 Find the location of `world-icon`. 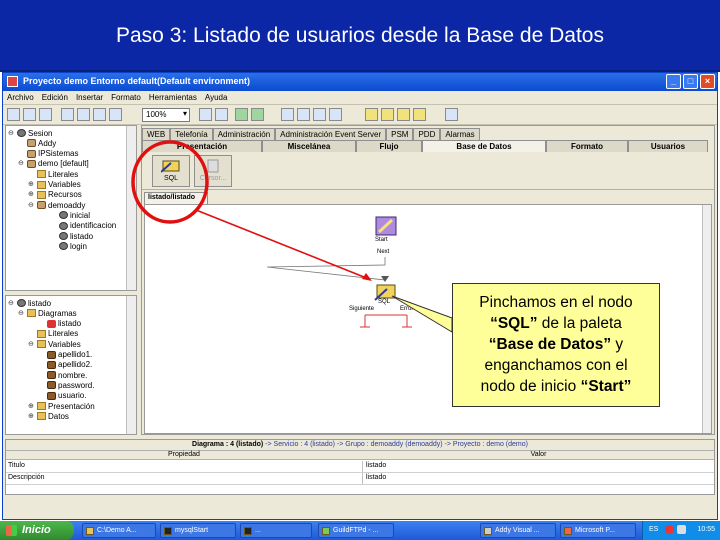

world-icon is located at coordinates (257, 114).